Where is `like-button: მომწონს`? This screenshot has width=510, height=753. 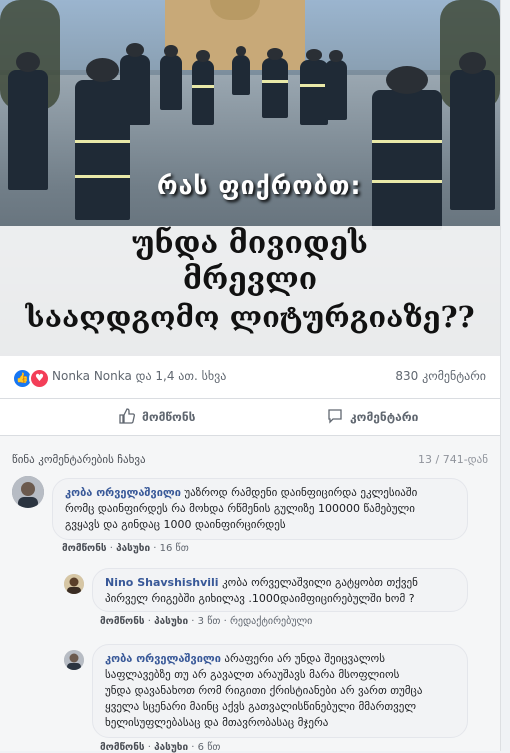 like-button: მომწონს is located at coordinates (157, 417).